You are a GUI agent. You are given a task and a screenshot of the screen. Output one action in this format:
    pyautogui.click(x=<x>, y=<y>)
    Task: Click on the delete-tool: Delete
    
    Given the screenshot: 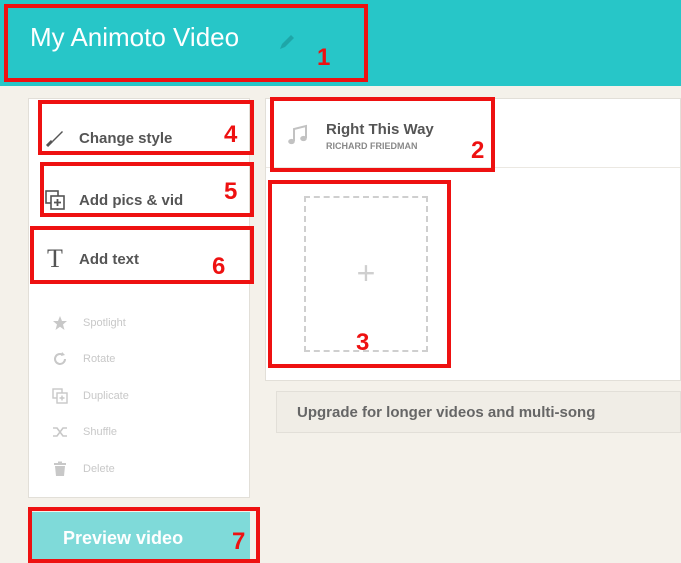 What is the action you would take?
    pyautogui.click(x=83, y=469)
    